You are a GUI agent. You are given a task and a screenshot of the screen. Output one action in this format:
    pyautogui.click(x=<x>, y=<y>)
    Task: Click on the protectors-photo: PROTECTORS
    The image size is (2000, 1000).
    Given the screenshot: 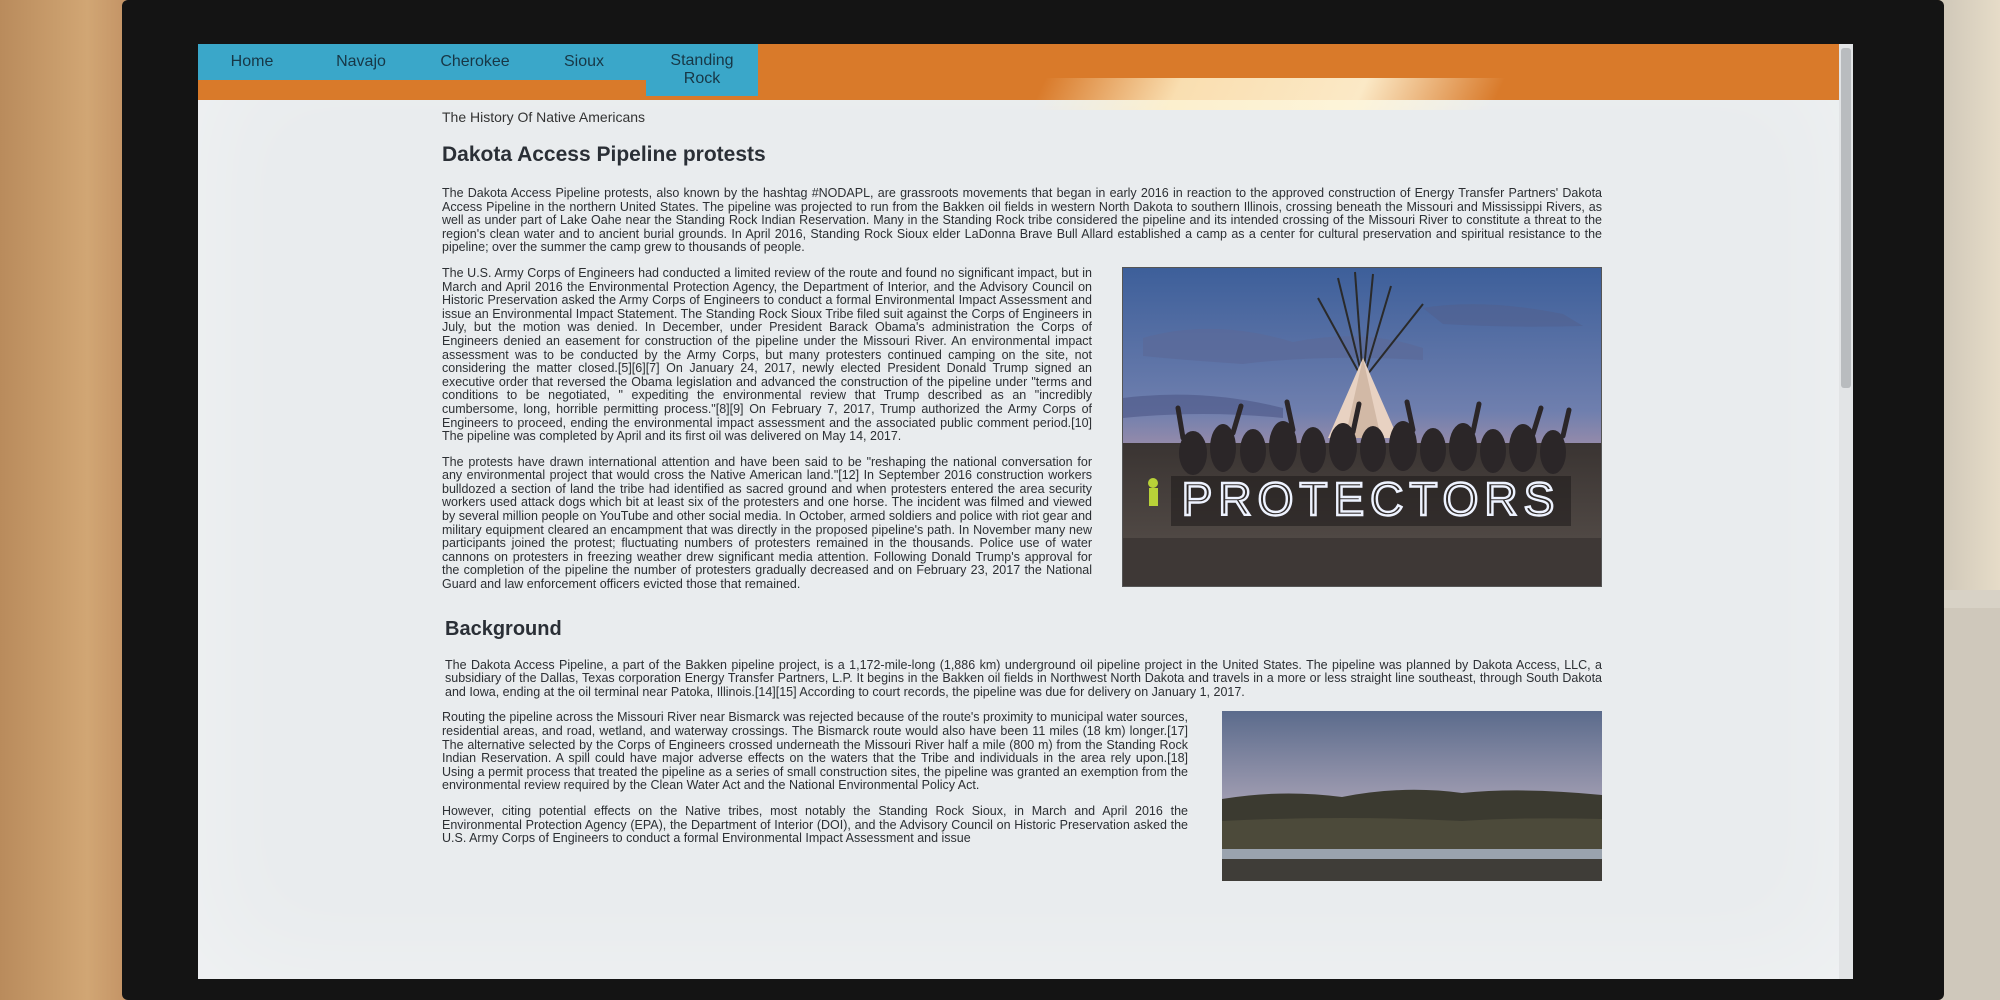 What is the action you would take?
    pyautogui.click(x=1362, y=426)
    